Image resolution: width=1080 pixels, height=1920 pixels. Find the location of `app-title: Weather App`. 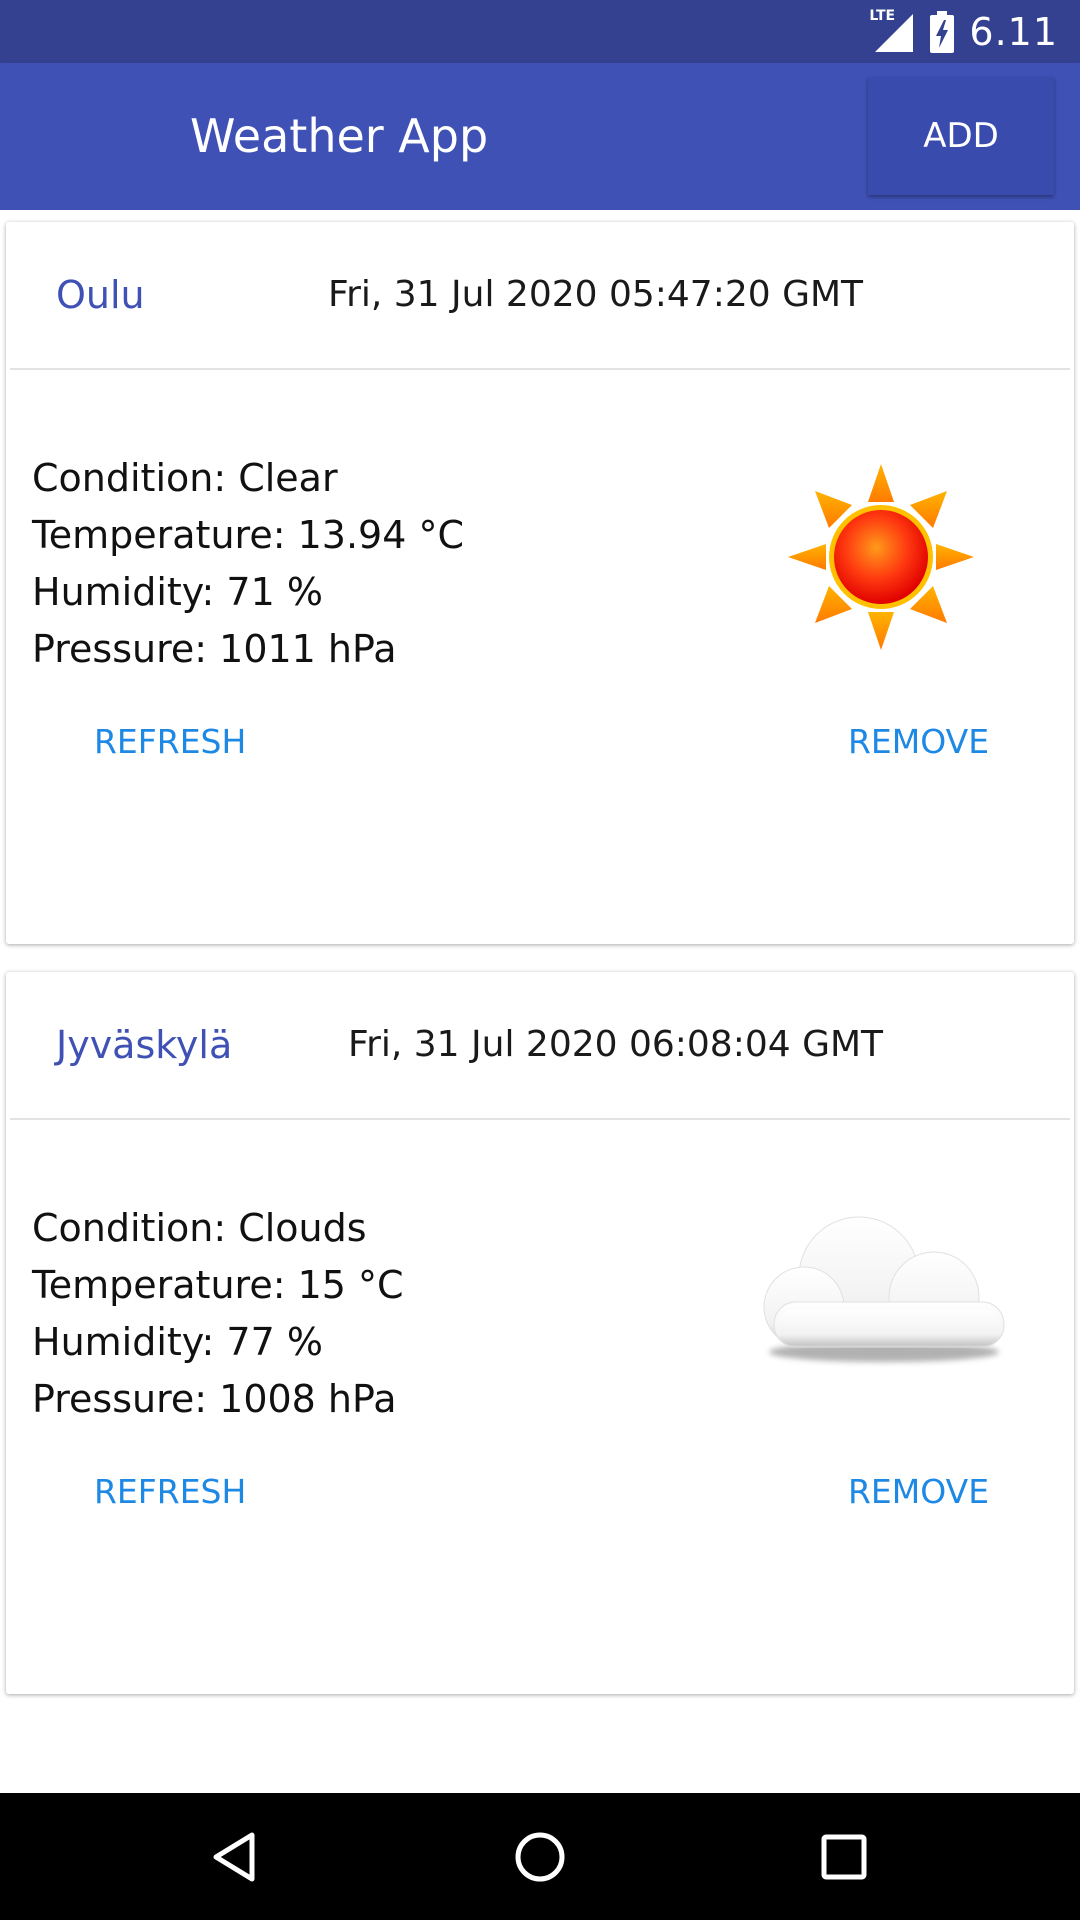

app-title: Weather App is located at coordinates (339, 136).